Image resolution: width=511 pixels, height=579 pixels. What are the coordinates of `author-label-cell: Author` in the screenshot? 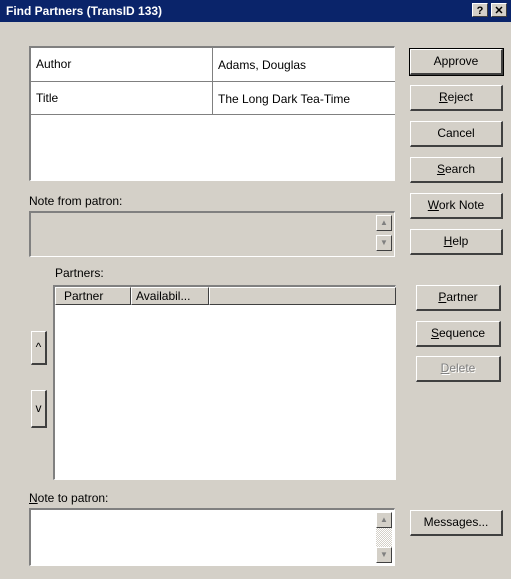 It's located at (122, 65).